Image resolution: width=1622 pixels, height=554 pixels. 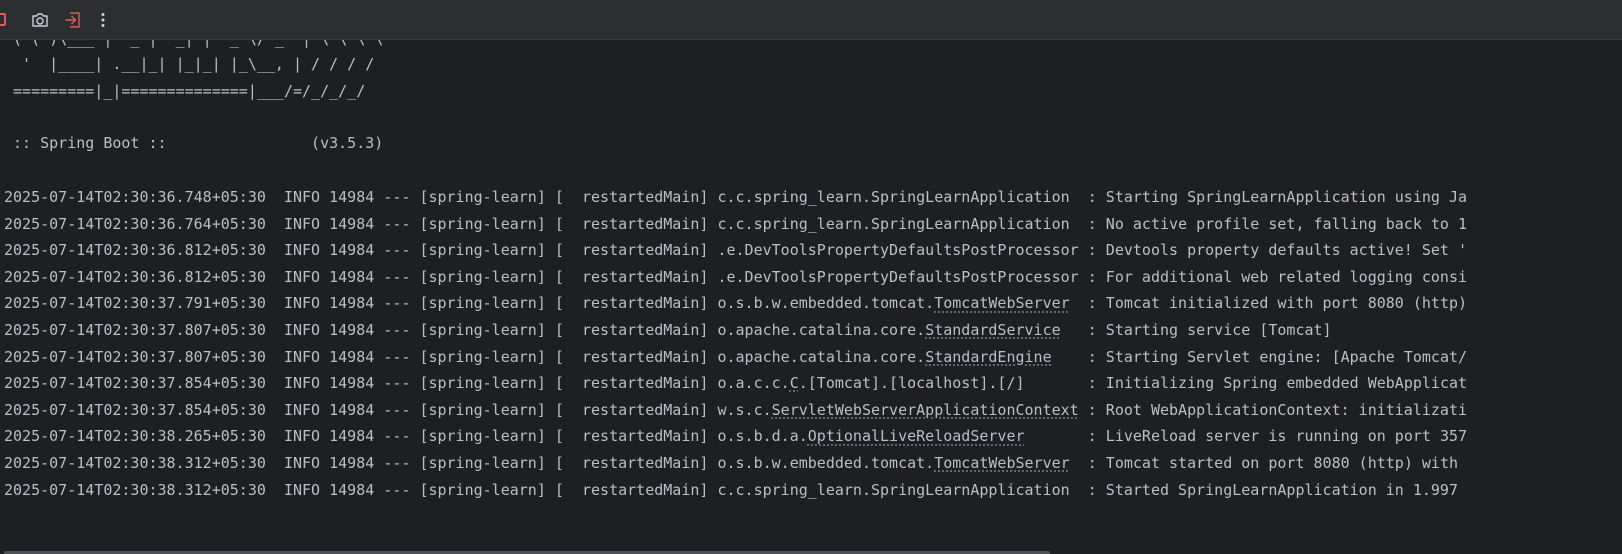 What do you see at coordinates (753, 383) in the screenshot?
I see `log-logger: o.a.c.c.` at bounding box center [753, 383].